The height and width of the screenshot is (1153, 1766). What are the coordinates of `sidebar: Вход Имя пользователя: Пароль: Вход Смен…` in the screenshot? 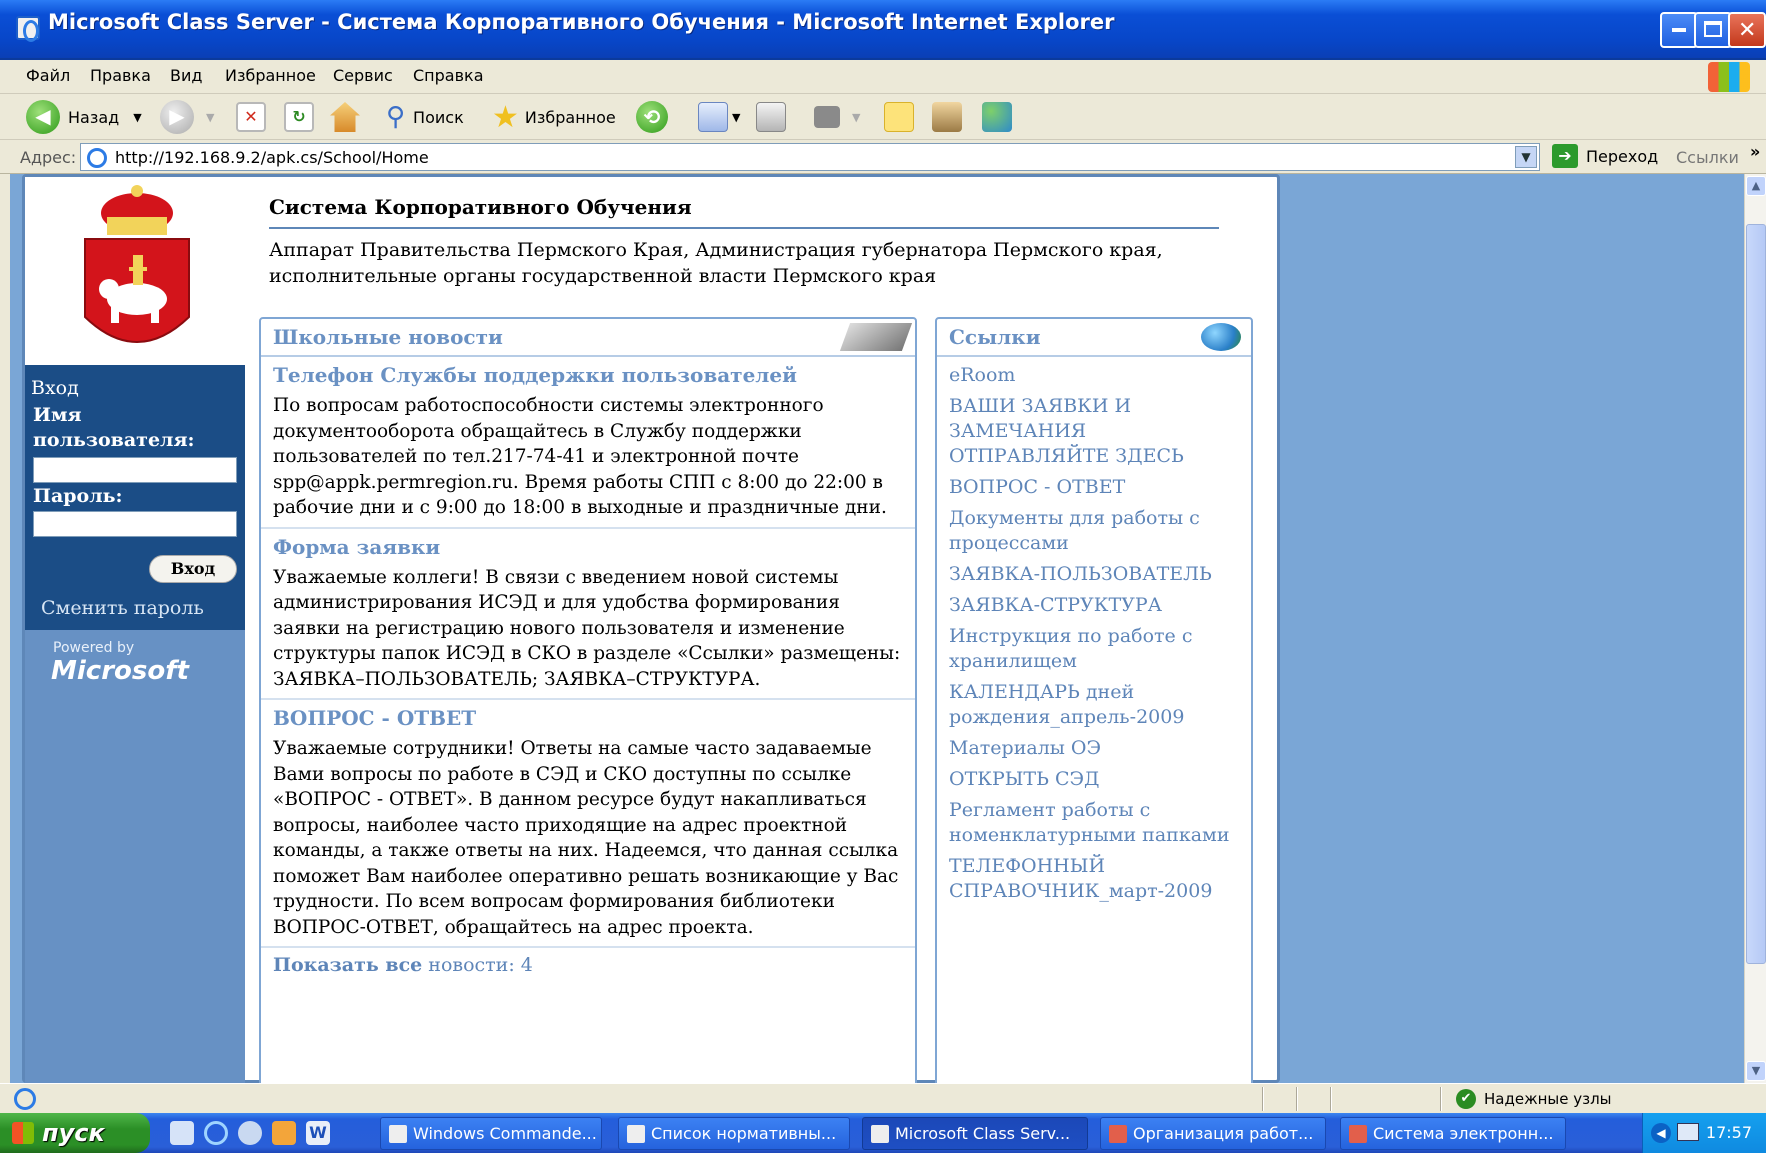 It's located at (135, 724).